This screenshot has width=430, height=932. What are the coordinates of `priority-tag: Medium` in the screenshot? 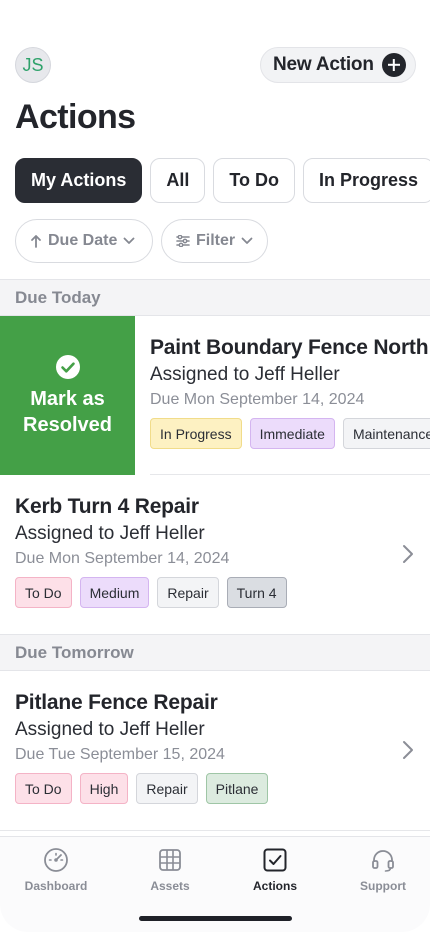 It's located at (114, 592).